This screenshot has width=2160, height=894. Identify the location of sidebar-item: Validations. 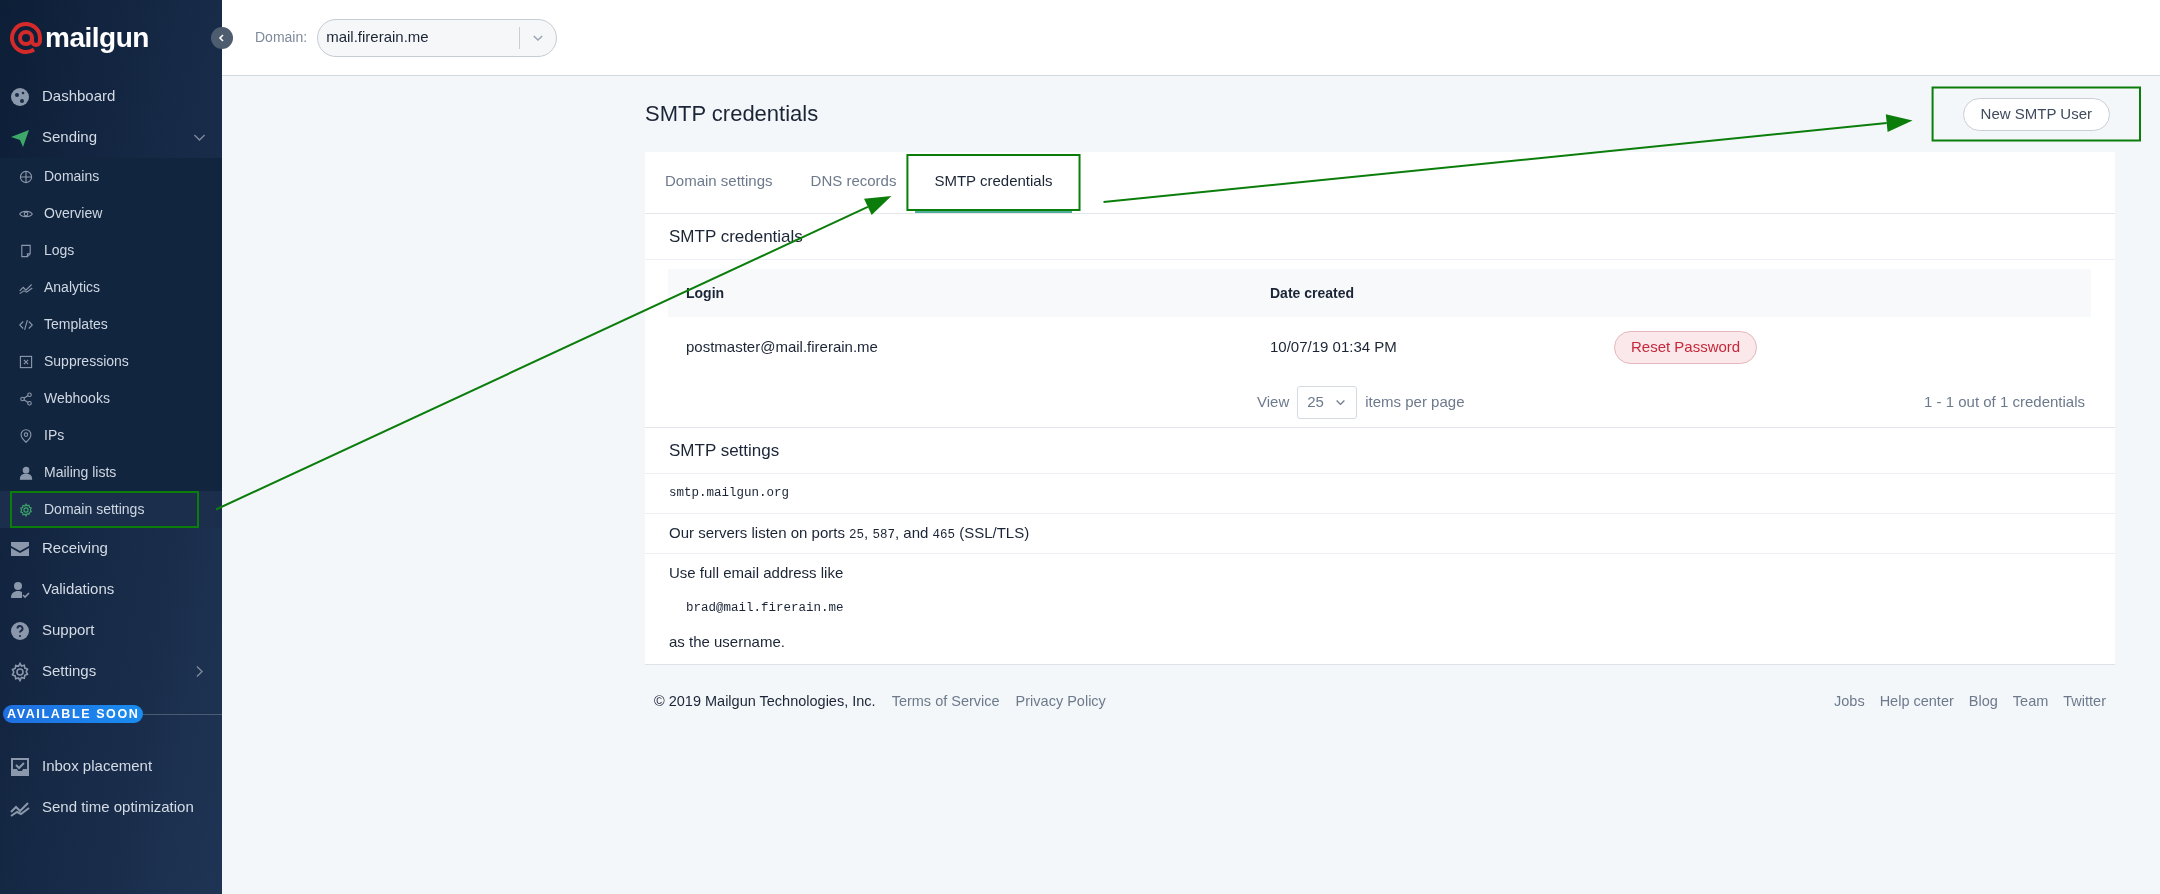
(111, 589).